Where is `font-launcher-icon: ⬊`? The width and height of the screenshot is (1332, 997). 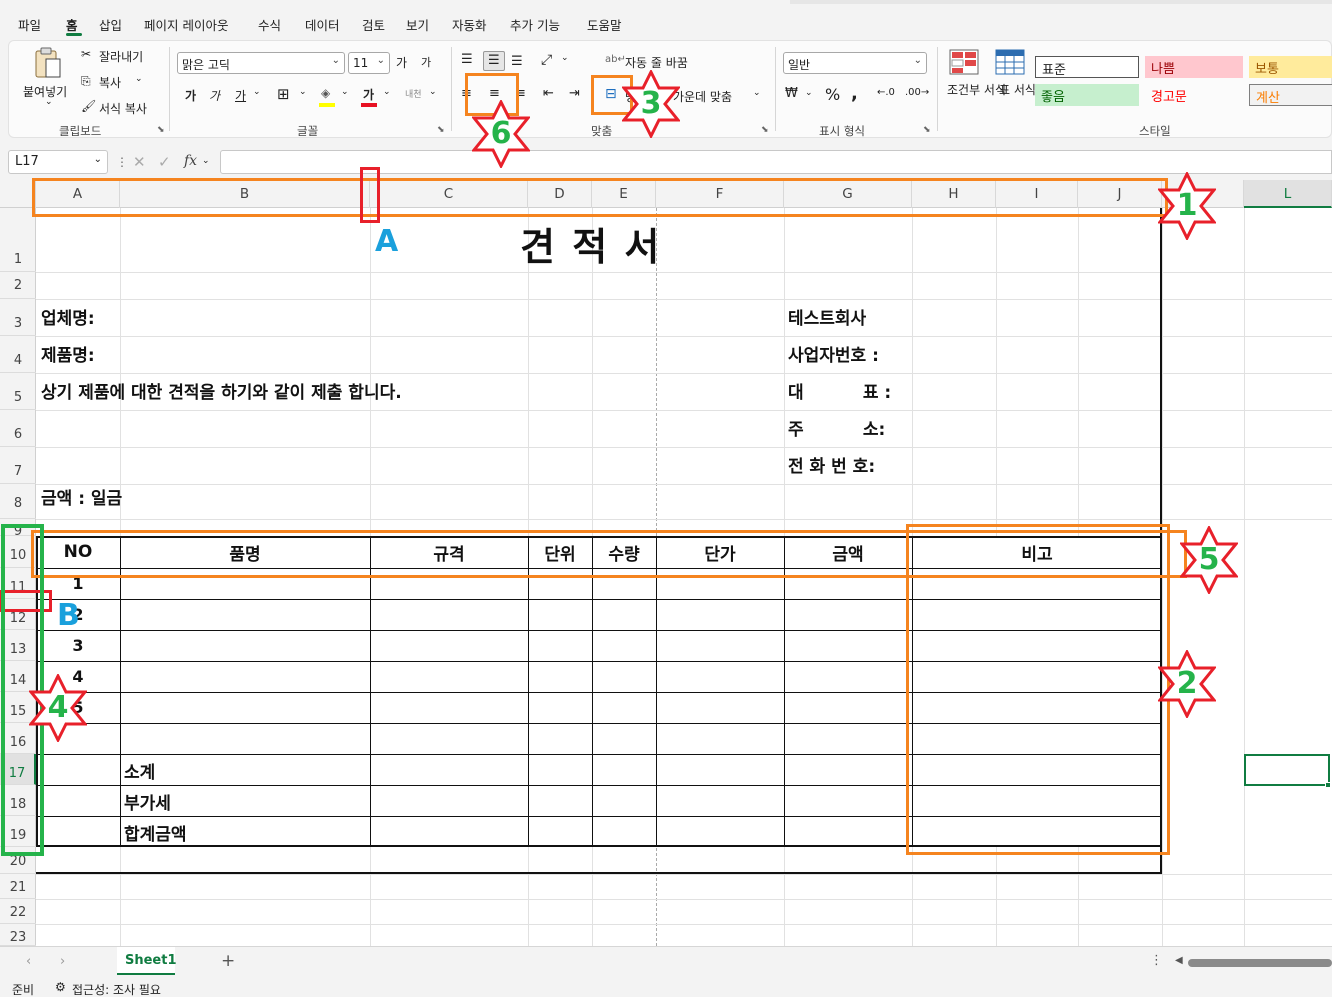
font-launcher-icon: ⬊ is located at coordinates (441, 130).